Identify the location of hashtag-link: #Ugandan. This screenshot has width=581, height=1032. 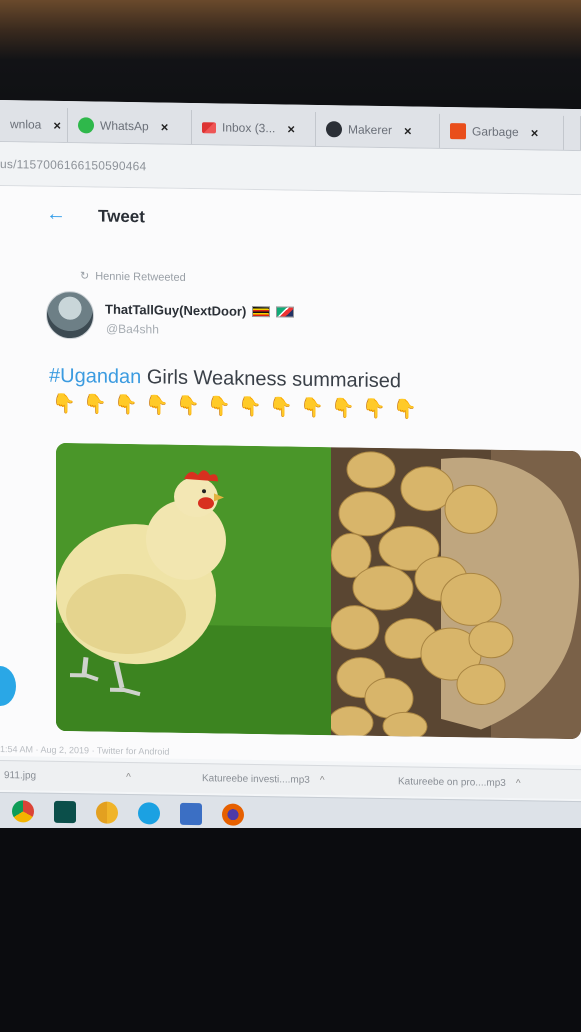
(95, 376).